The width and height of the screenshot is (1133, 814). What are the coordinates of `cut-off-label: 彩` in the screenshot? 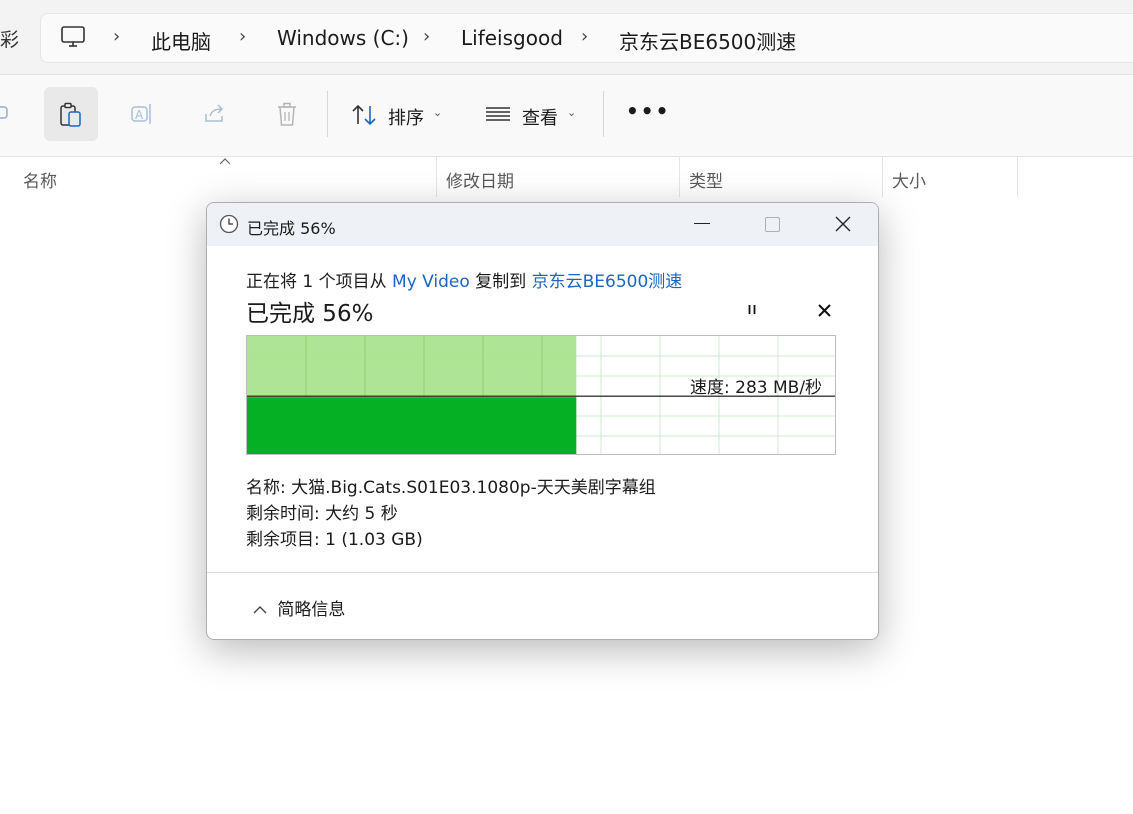 It's located at (10, 40).